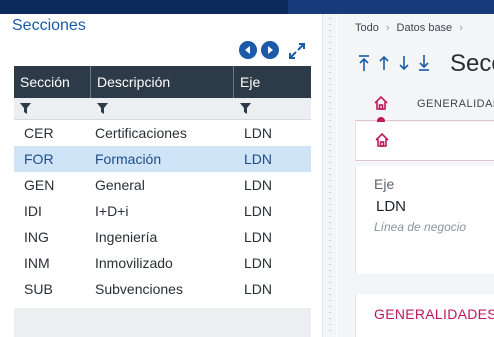 The image size is (494, 337). What do you see at coordinates (434, 314) in the screenshot?
I see `section-title: GENERALIDADES` at bounding box center [434, 314].